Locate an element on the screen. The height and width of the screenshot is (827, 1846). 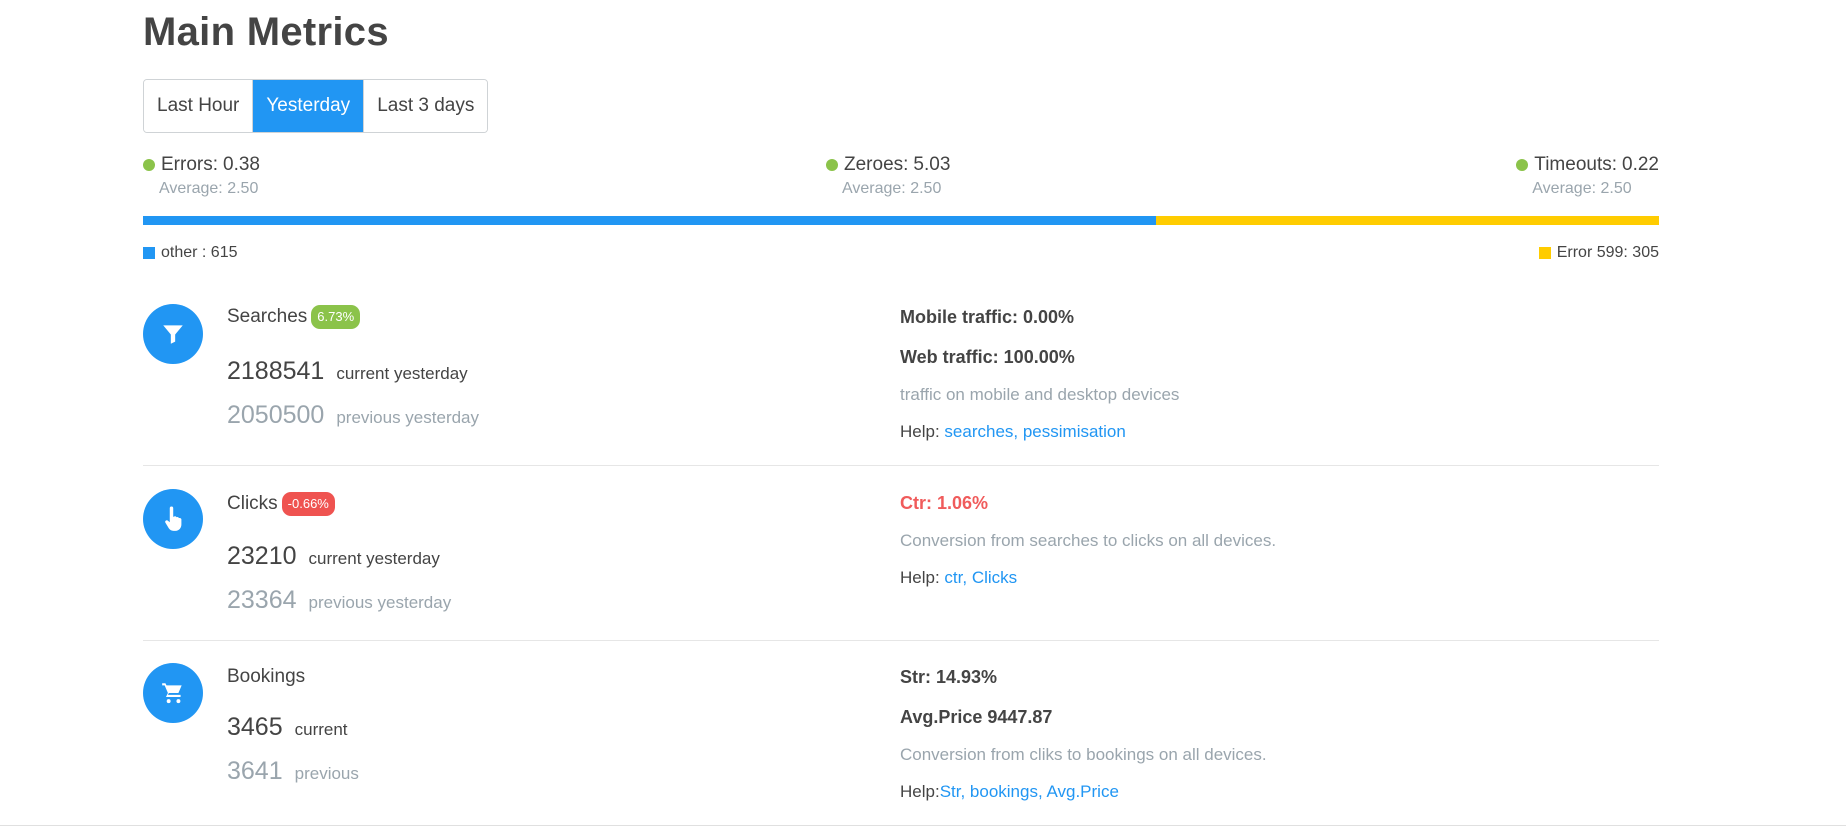
bookings-title-wrap: Bookings is located at coordinates (266, 677).